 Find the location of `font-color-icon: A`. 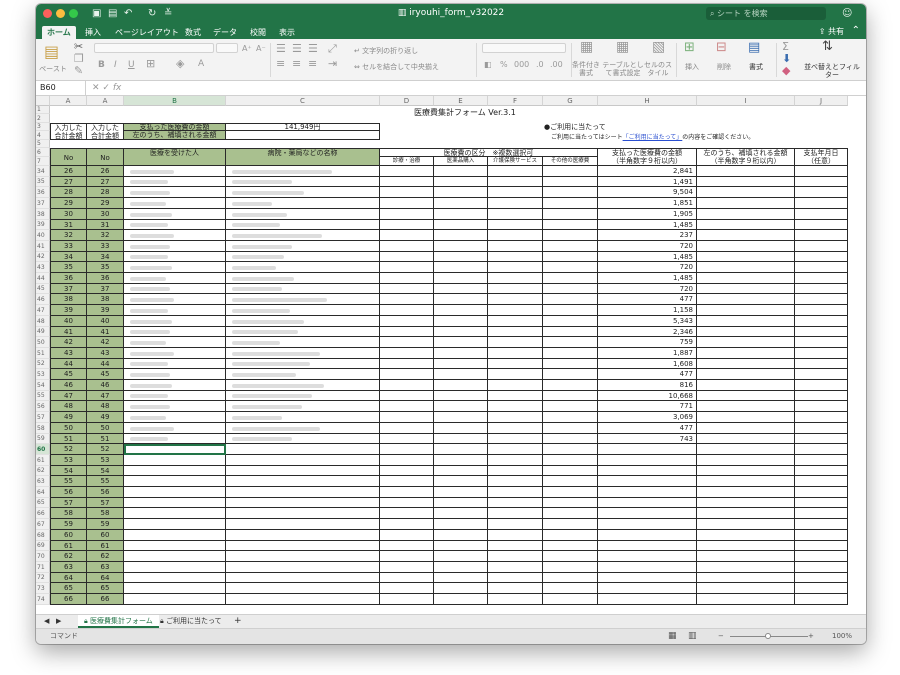

font-color-icon: A is located at coordinates (201, 64).